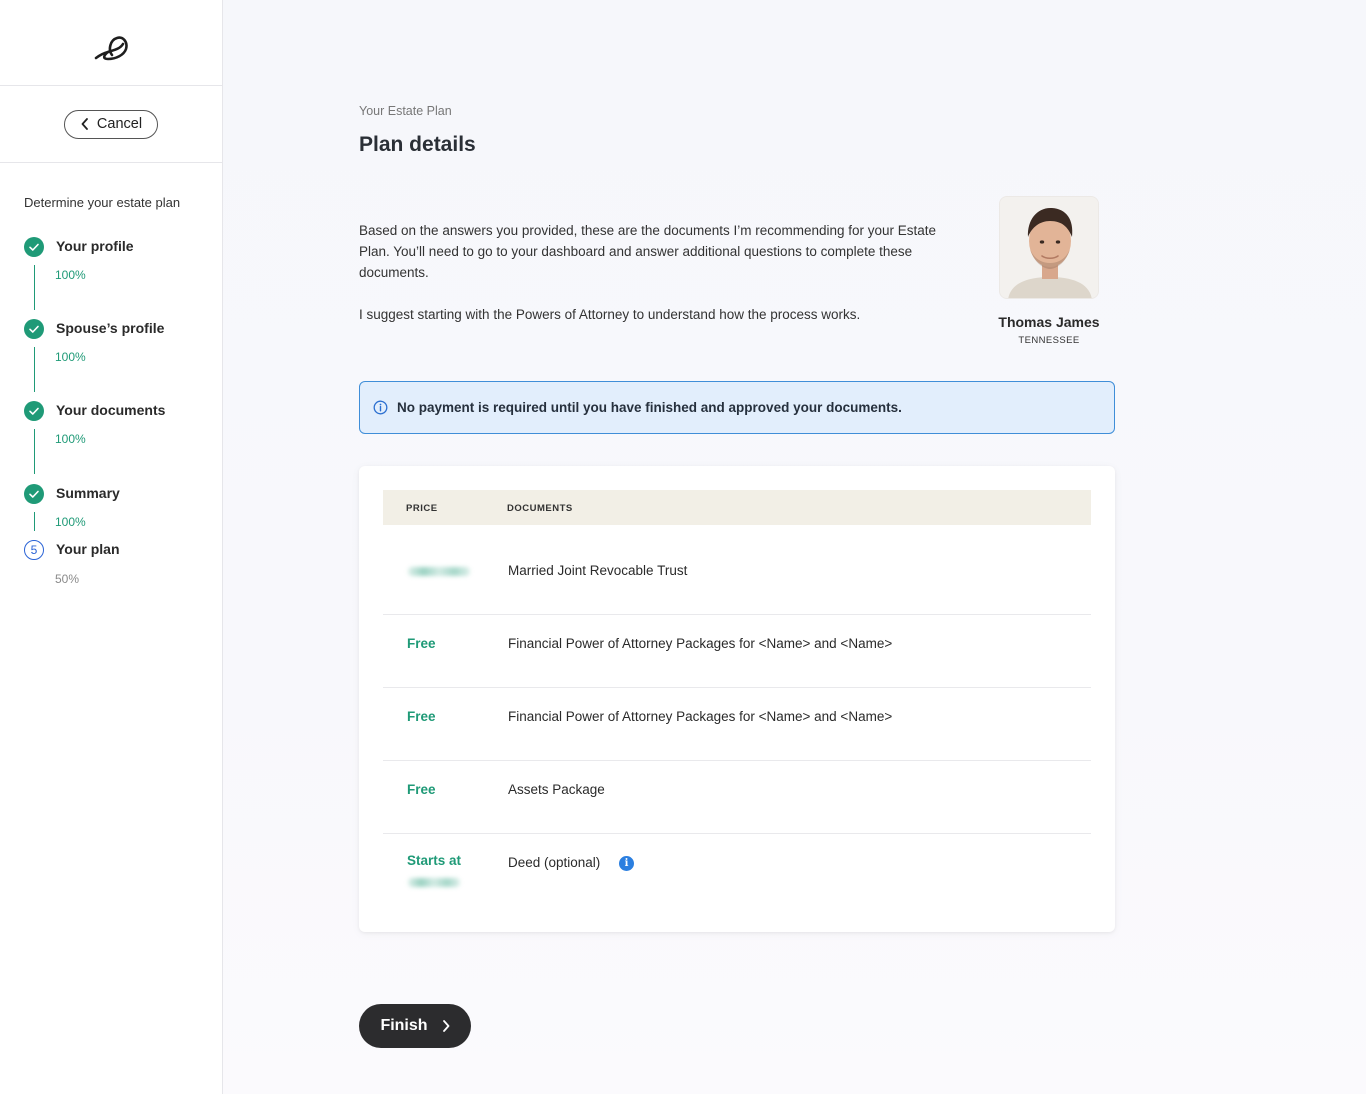 The image size is (1366, 1094). I want to click on table-row: Married Joint Revocable Trust, so click(737, 570).